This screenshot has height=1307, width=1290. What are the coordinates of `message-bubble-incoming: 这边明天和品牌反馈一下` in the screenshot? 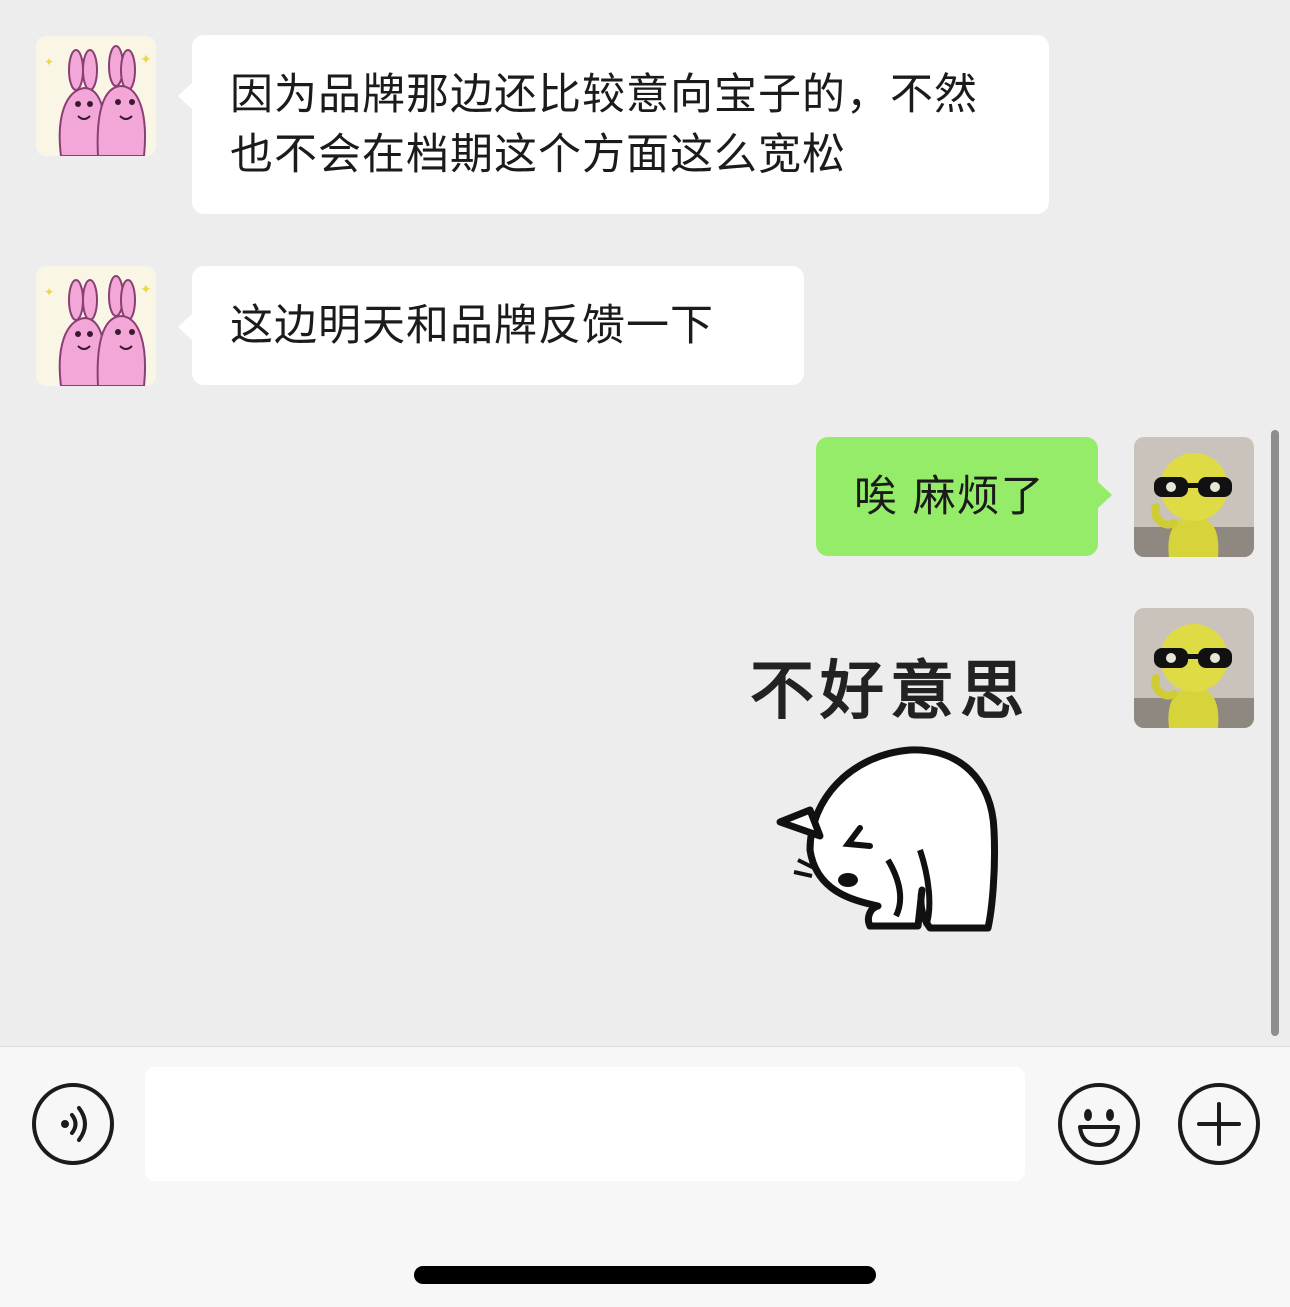 It's located at (491, 325).